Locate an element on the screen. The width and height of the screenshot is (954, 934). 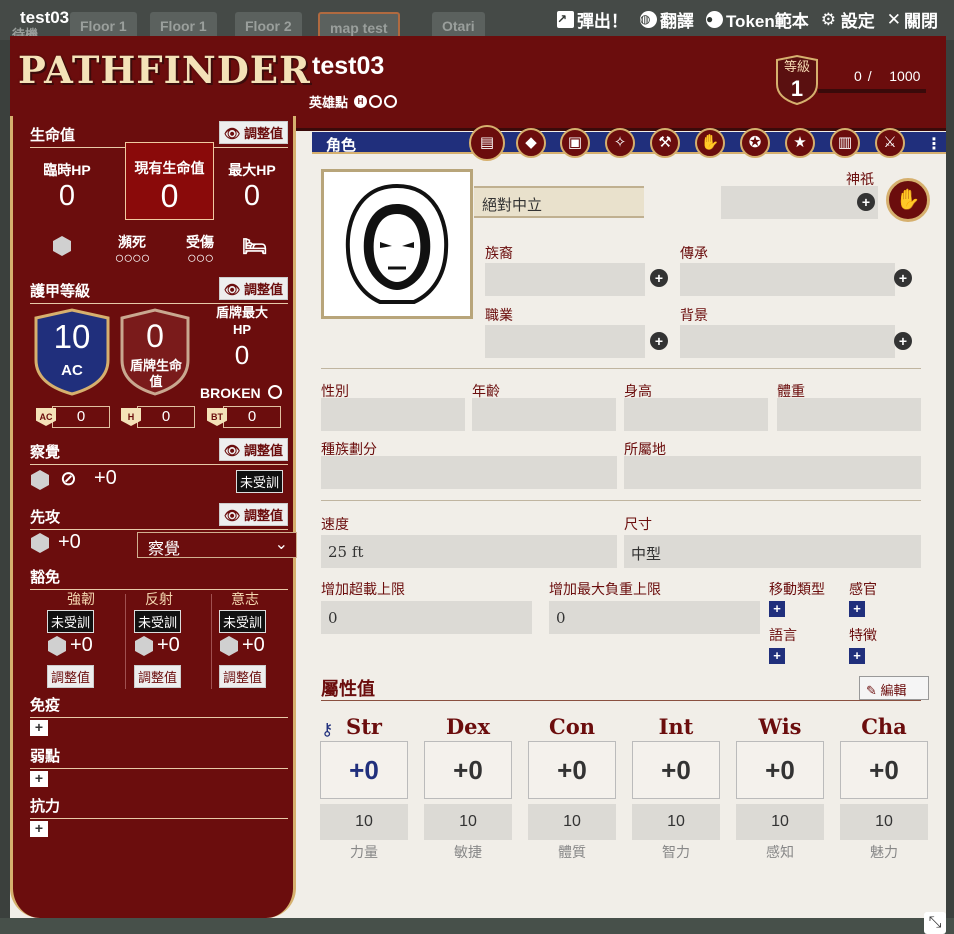
divider is located at coordinates (125, 641).